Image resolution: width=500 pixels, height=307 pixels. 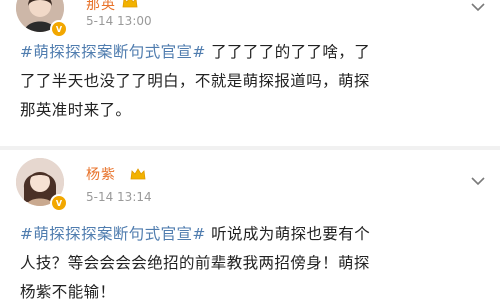 What do you see at coordinates (288, 234) in the screenshot?
I see `post-line-text: 听说成为萌探也要有个` at bounding box center [288, 234].